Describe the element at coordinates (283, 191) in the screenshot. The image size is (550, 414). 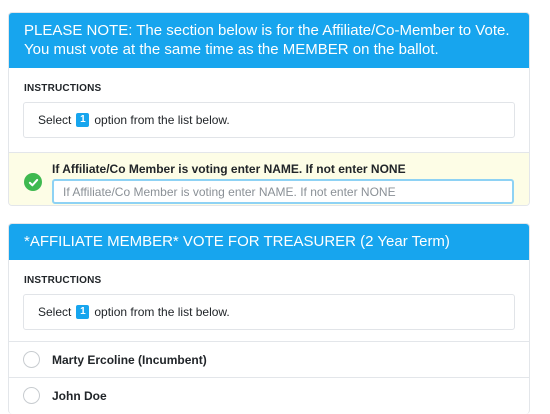
I see `affiliate-name-input` at that location.